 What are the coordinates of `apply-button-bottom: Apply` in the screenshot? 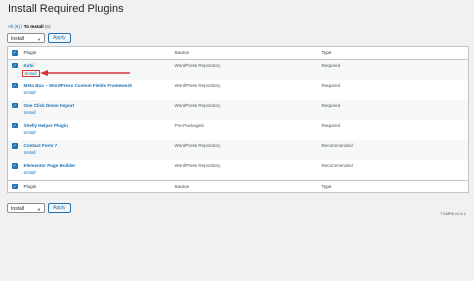 It's located at (59, 208).